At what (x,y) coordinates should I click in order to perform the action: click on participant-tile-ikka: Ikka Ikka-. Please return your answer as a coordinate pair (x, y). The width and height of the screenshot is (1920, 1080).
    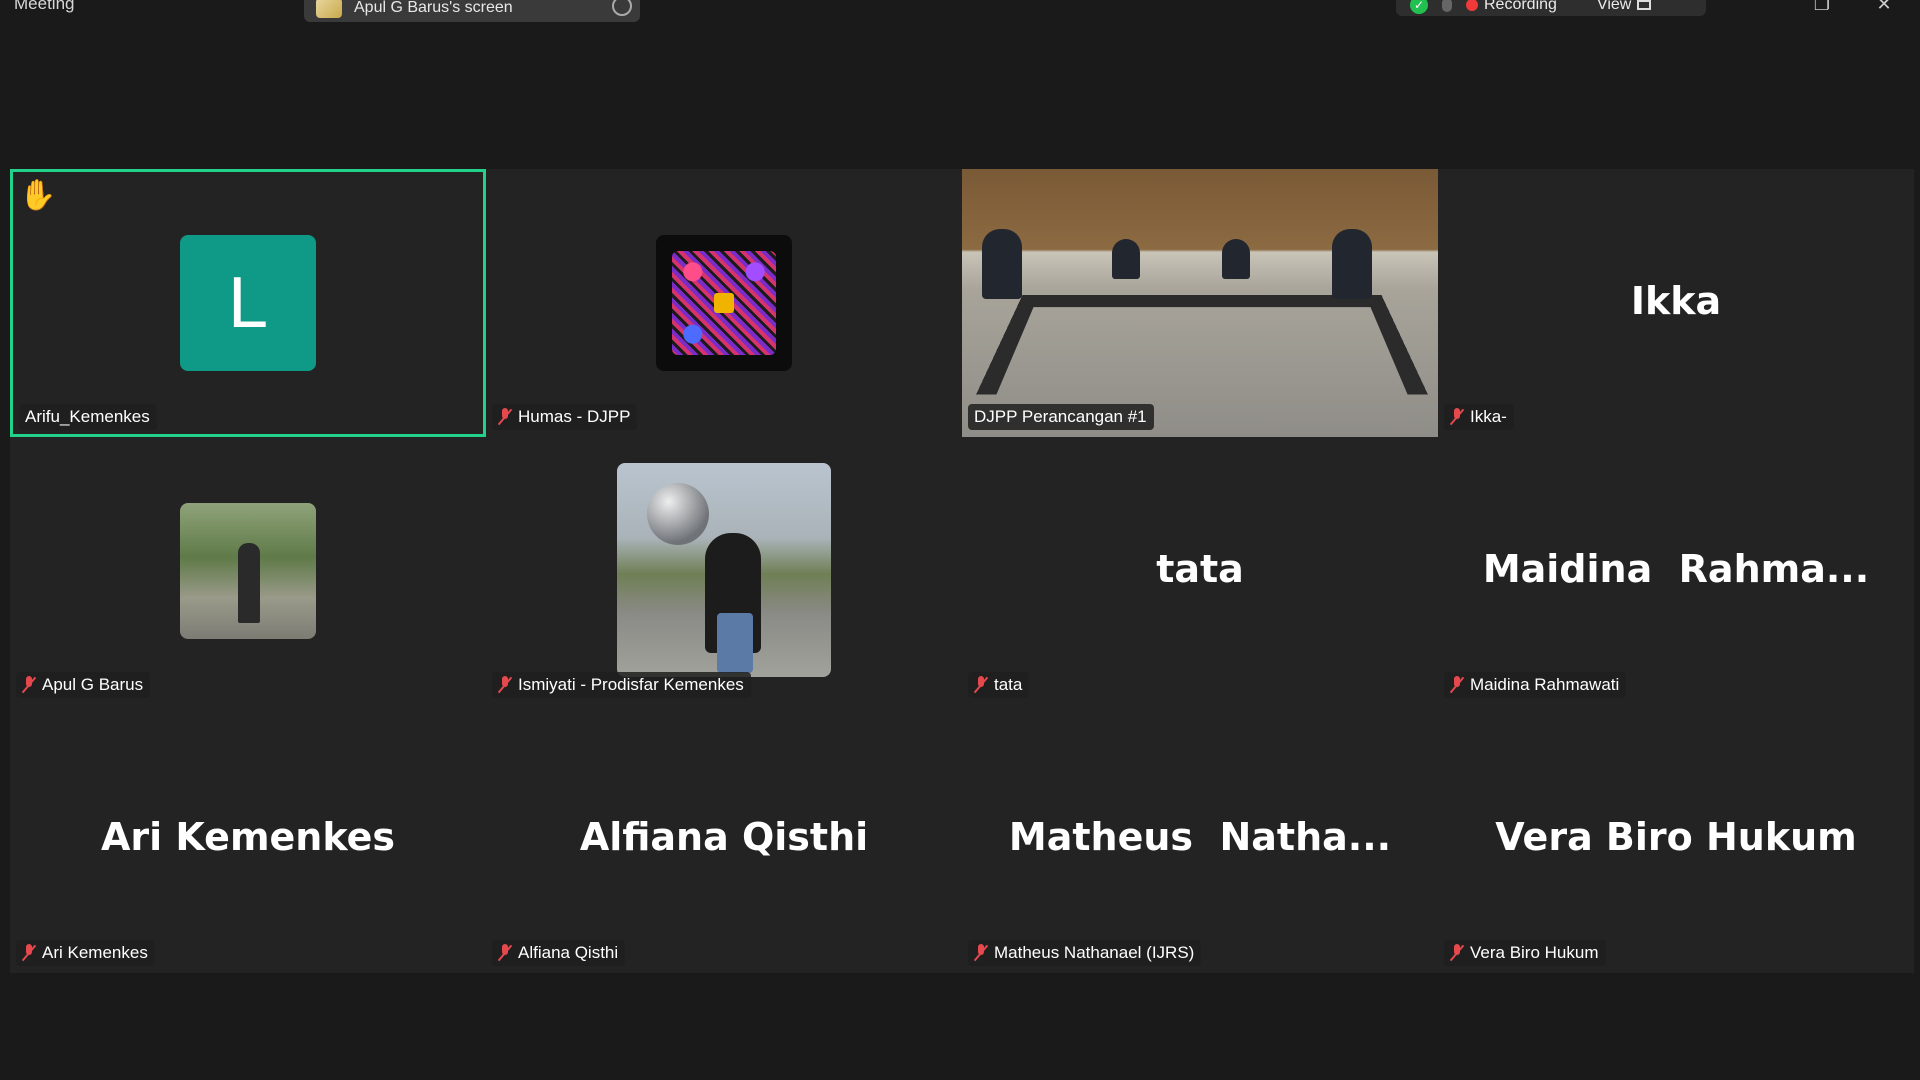
    Looking at the image, I should click on (1676, 303).